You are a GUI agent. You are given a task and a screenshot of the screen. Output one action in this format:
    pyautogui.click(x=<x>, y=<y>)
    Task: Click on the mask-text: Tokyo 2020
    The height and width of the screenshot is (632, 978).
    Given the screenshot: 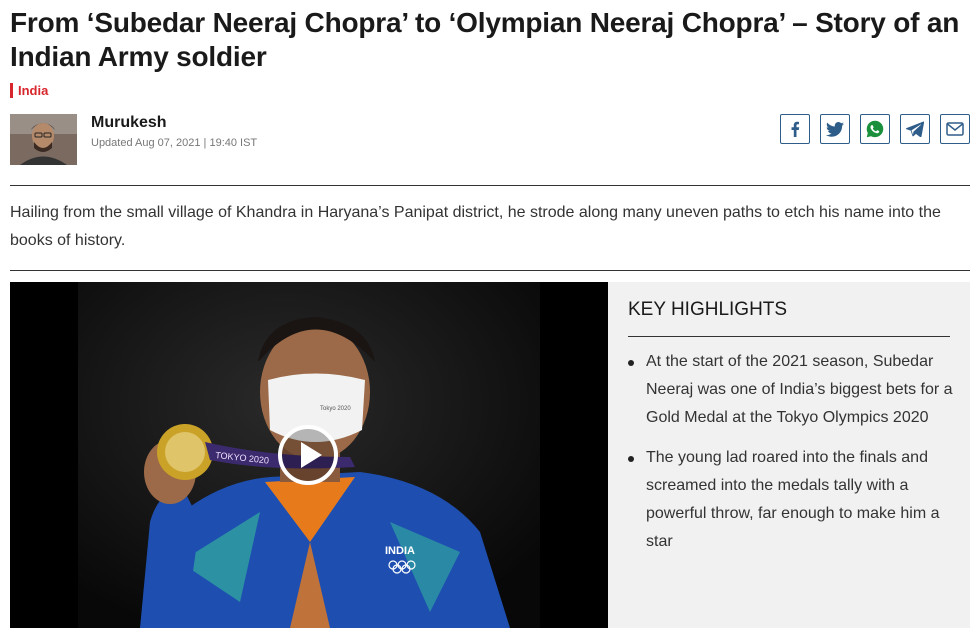 What is the action you would take?
    pyautogui.click(x=335, y=409)
    